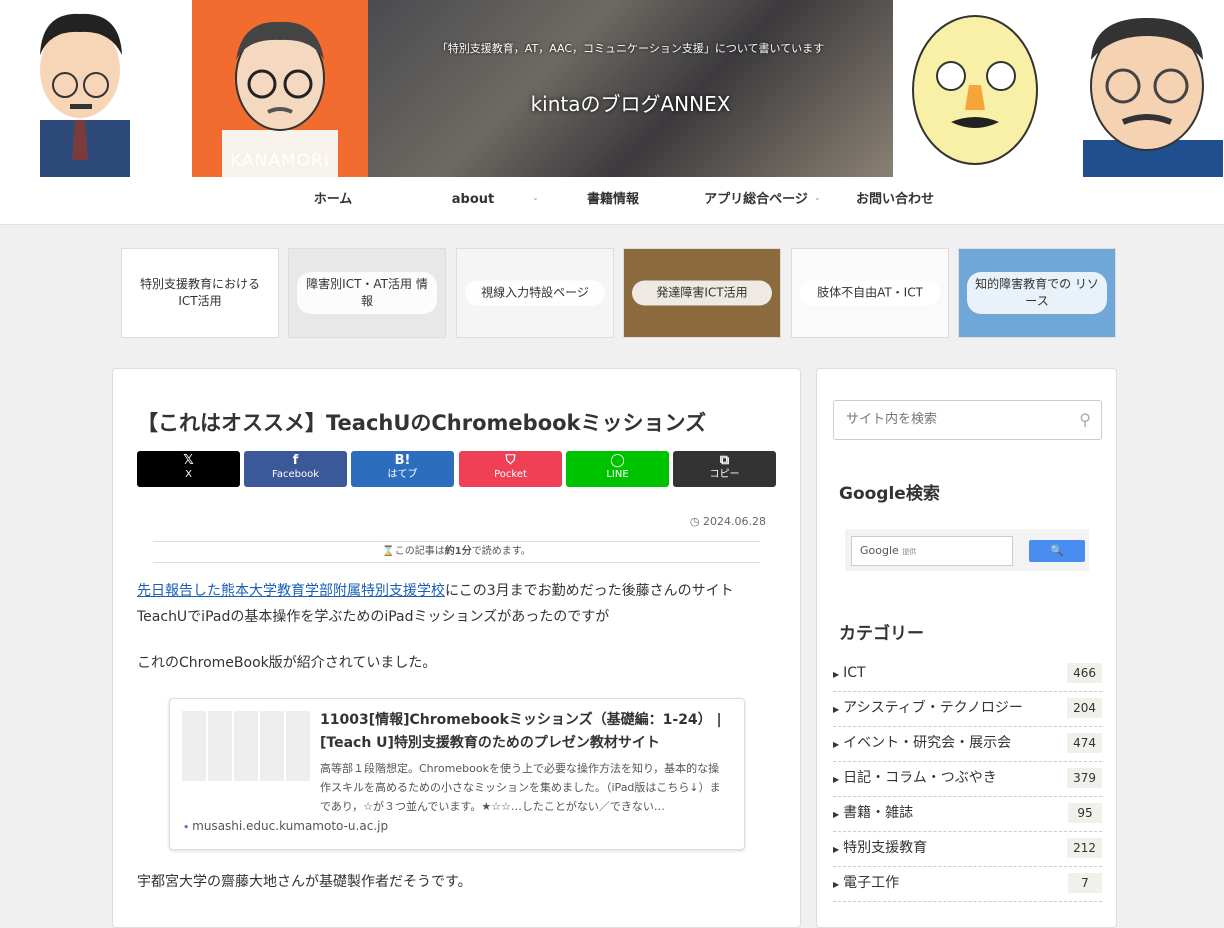 This screenshot has height=928, width=1224. Describe the element at coordinates (1067, 96) in the screenshot. I see `cartoon-faces-icon` at that location.